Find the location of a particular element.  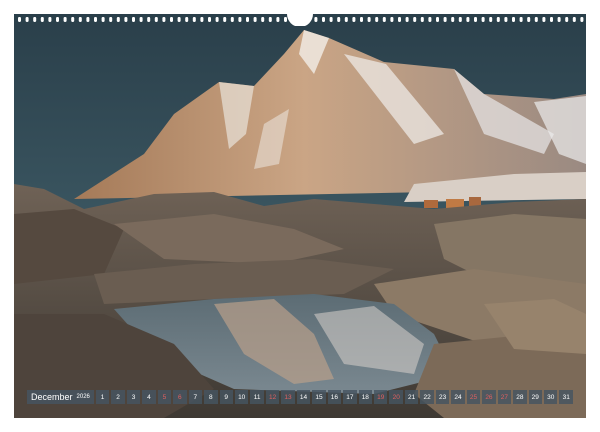

day-cell: 2 is located at coordinates (118, 397).